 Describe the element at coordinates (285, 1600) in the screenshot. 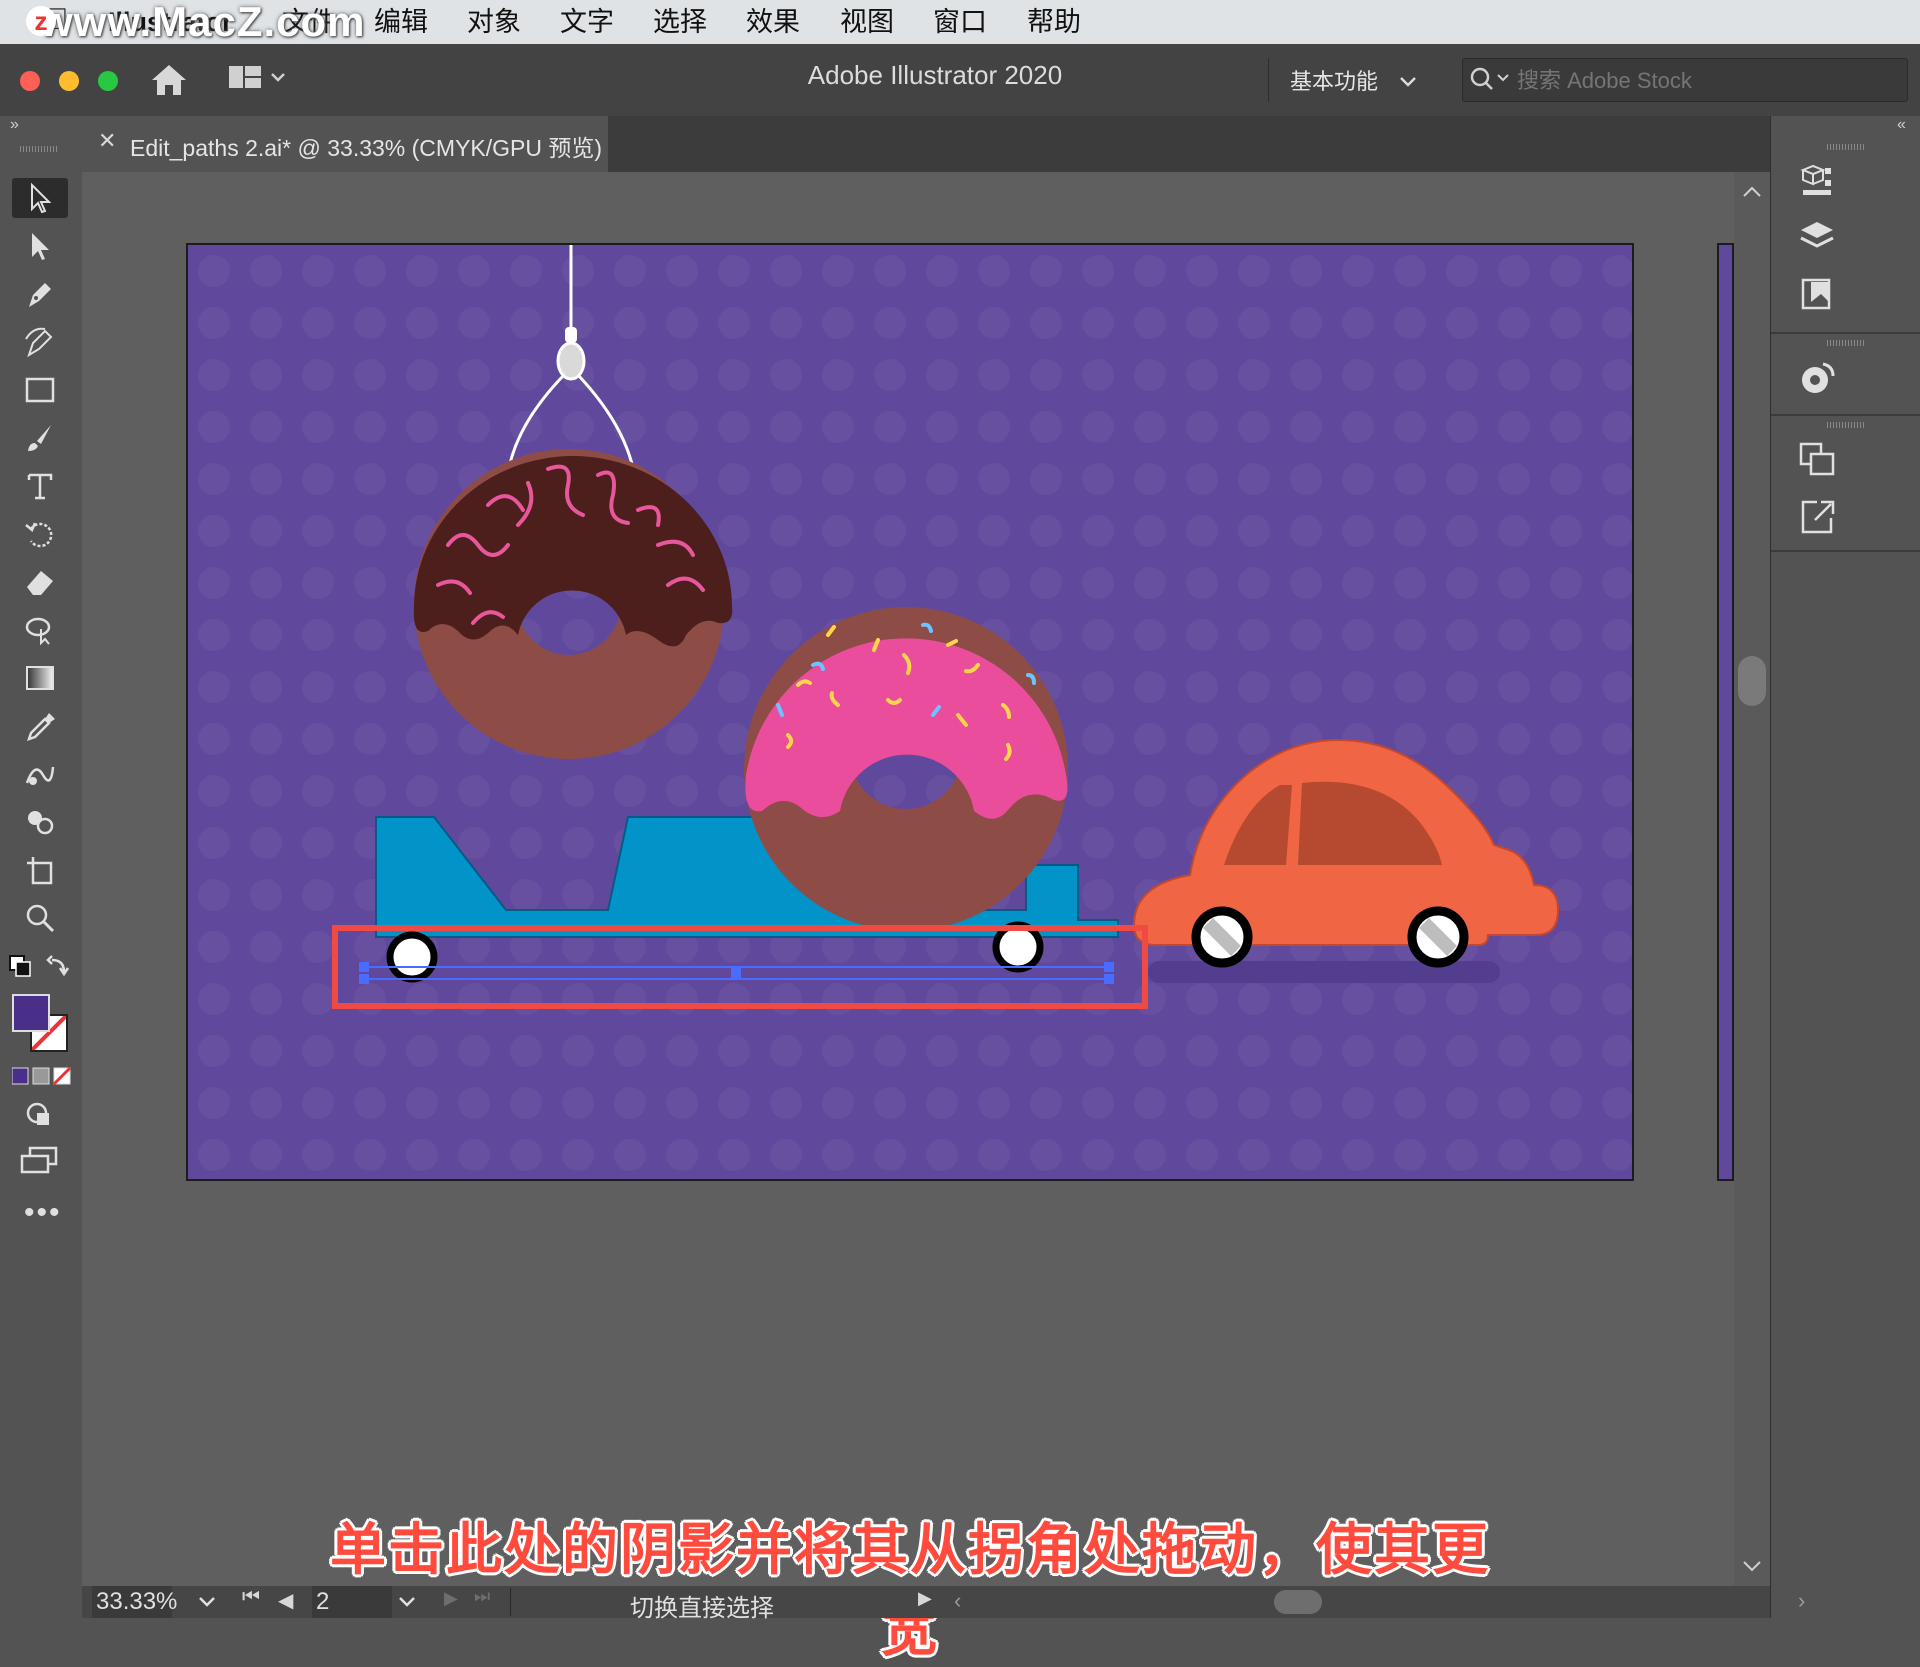

I see `previous-artboard-icon: ◀` at that location.